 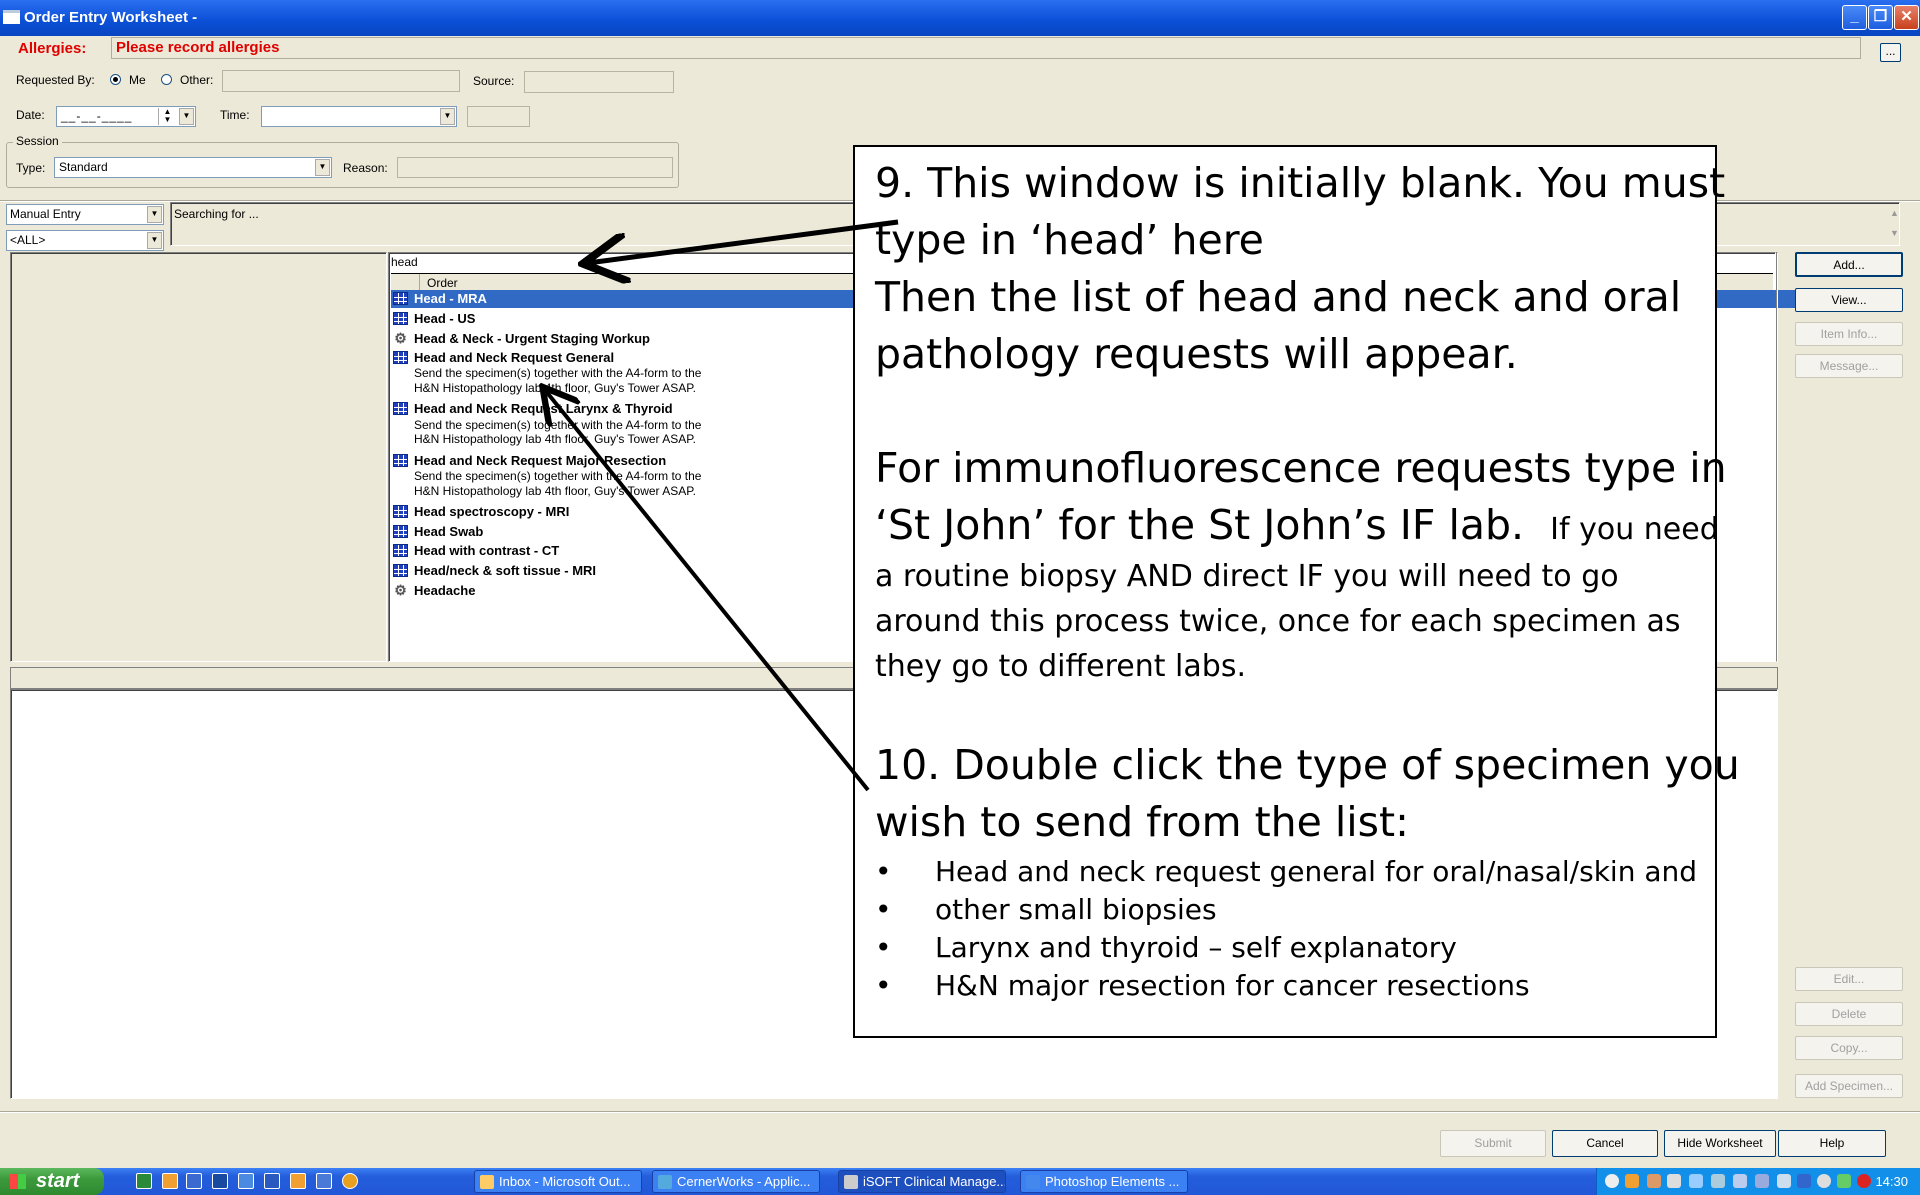 I want to click on search-scroll-icon: ▲ ▼, so click(x=1894, y=223).